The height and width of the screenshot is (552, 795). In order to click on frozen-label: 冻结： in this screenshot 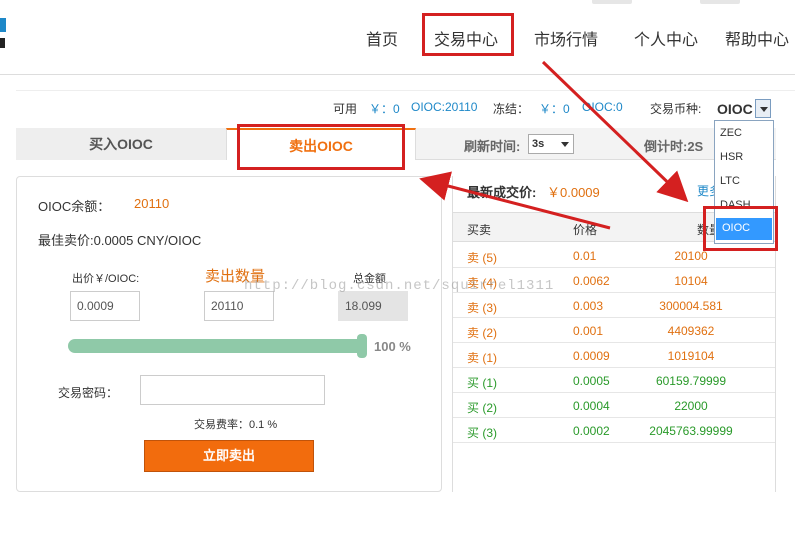, I will do `click(511, 109)`.